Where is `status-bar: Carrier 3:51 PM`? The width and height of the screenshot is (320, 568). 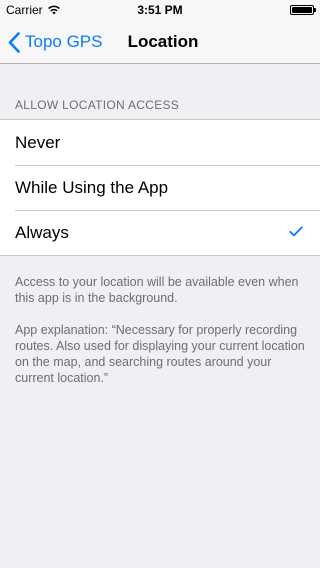
status-bar: Carrier 3:51 PM is located at coordinates (160, 10).